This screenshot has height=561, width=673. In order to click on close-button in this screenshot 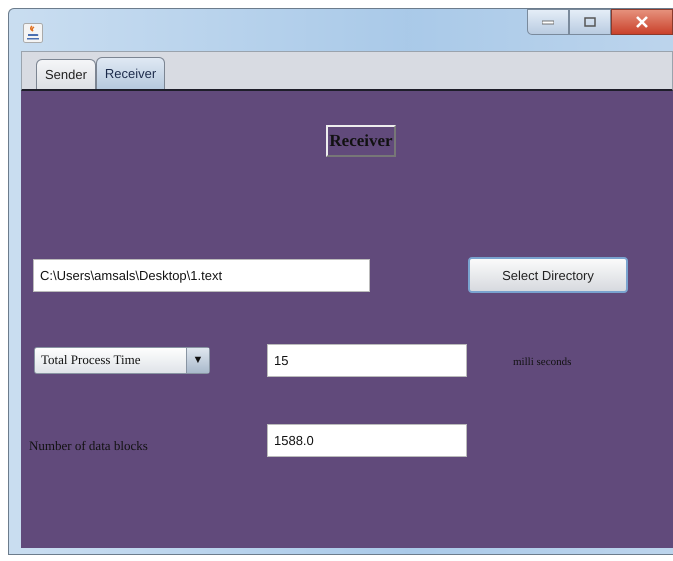, I will do `click(642, 22)`.